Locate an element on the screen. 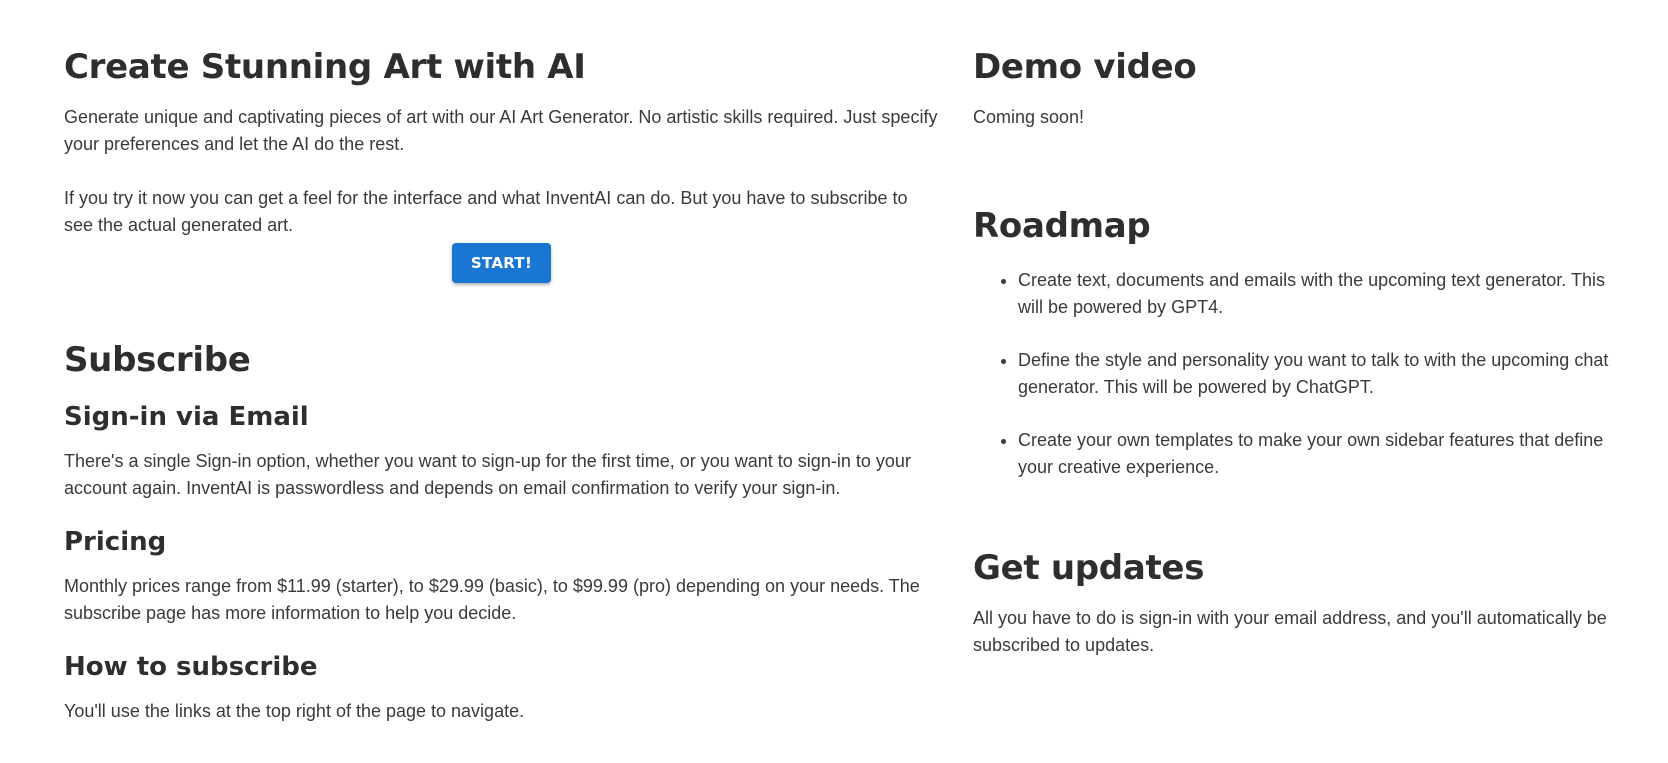  start-button: START! is located at coordinates (501, 263).